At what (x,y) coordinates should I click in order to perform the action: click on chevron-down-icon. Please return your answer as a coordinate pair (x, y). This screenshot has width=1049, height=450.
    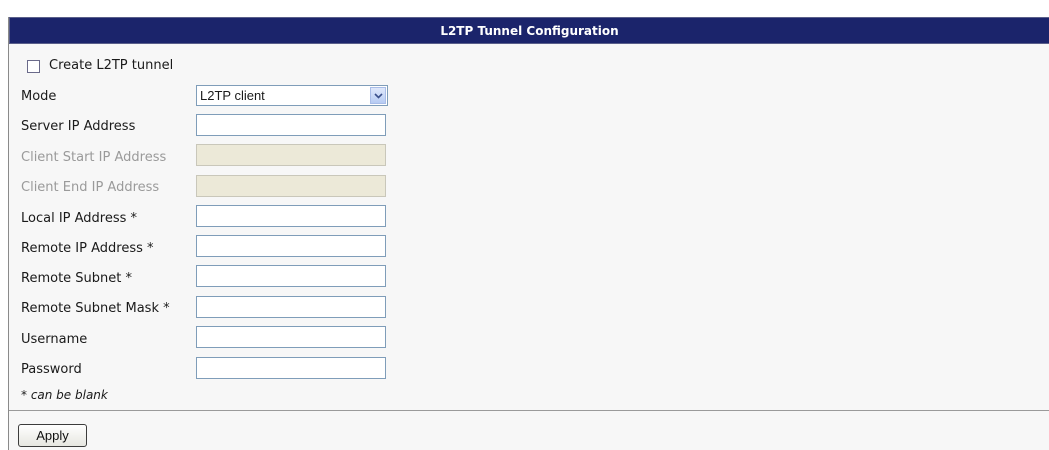
    Looking at the image, I should click on (378, 95).